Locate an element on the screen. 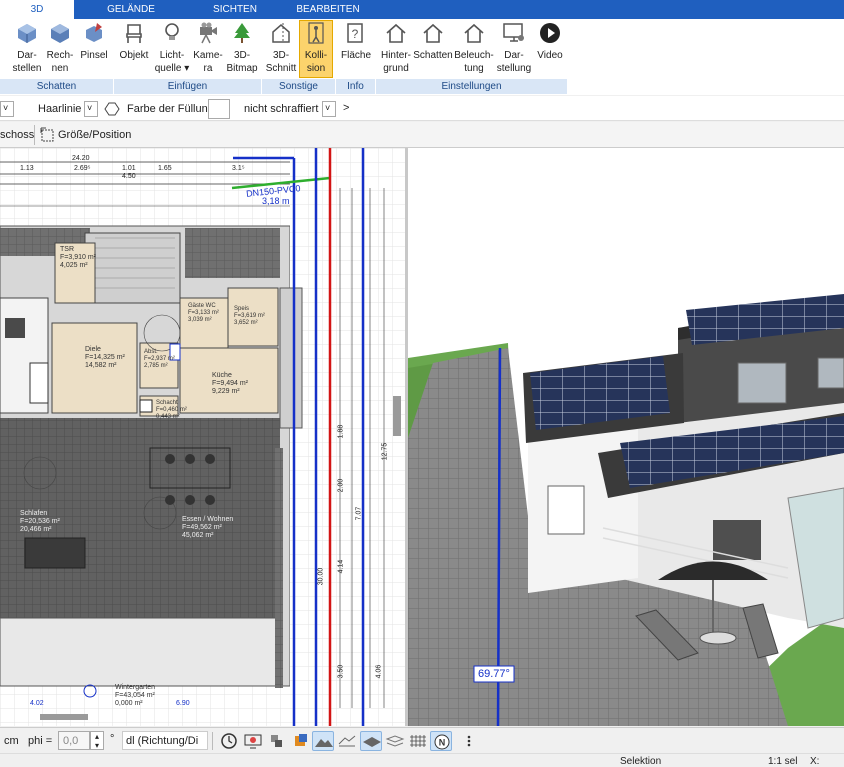 The height and width of the screenshot is (767, 844). group-schatten: Schatten is located at coordinates (57, 86).